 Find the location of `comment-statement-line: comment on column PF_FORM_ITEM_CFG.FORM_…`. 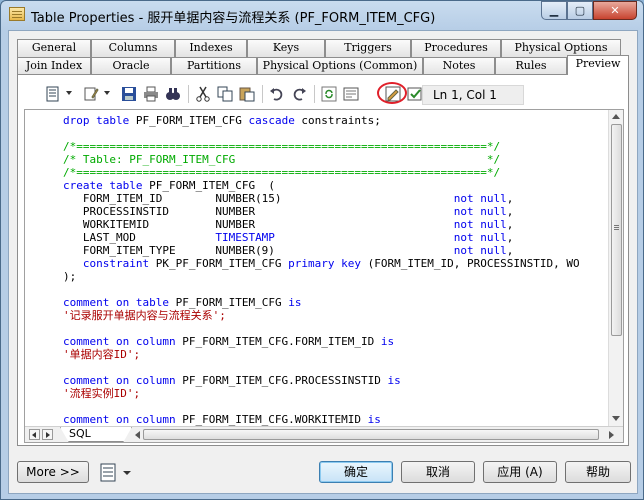

comment-statement-line: comment on column PF_FORM_ITEM_CFG.FORM_… is located at coordinates (228, 341).